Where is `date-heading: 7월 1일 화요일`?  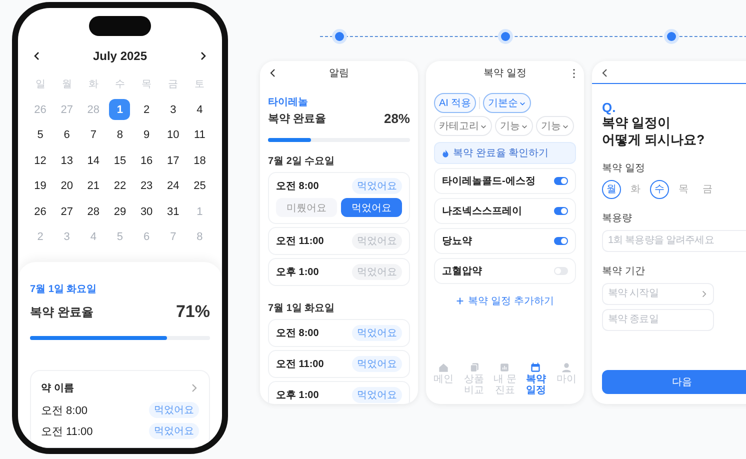
date-heading: 7월 1일 화요일 is located at coordinates (301, 308).